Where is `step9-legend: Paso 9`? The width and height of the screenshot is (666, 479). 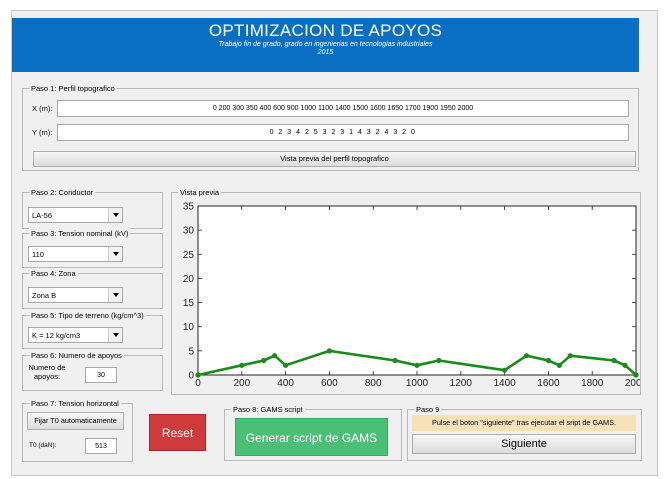 step9-legend: Paso 9 is located at coordinates (428, 409).